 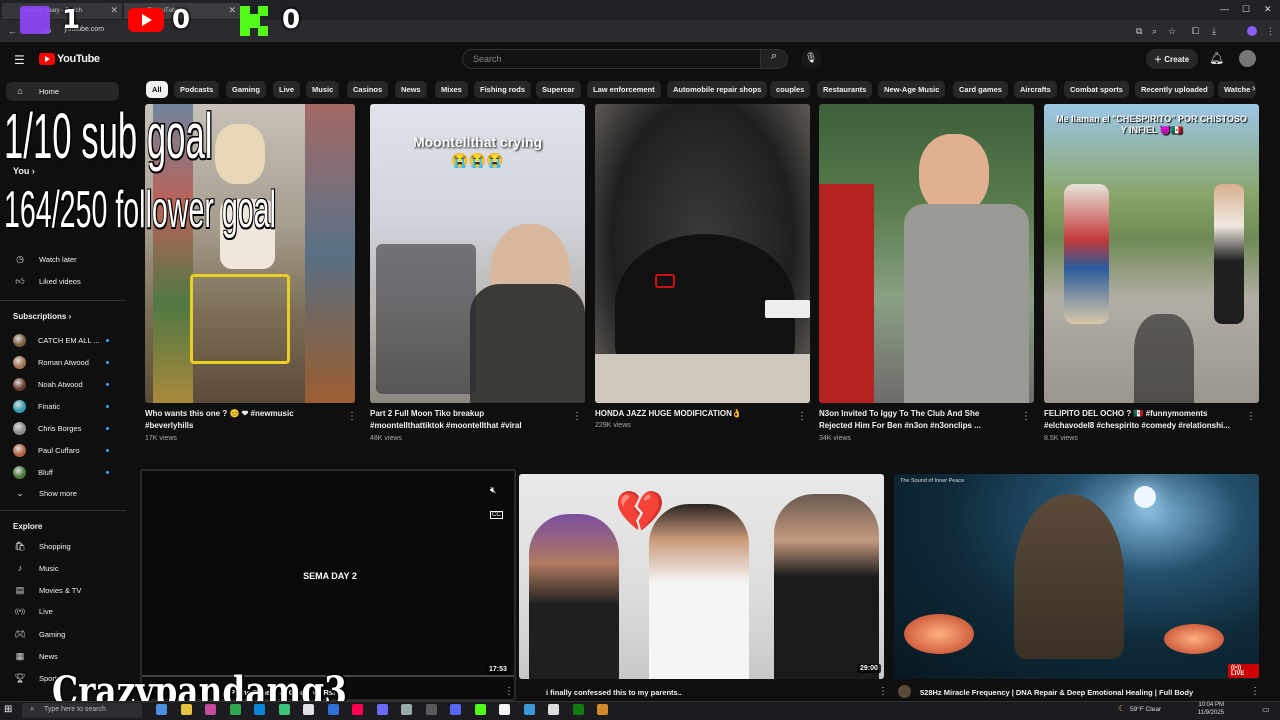 I want to click on sidebar-item-subscription: Bluff, so click(x=33, y=472).